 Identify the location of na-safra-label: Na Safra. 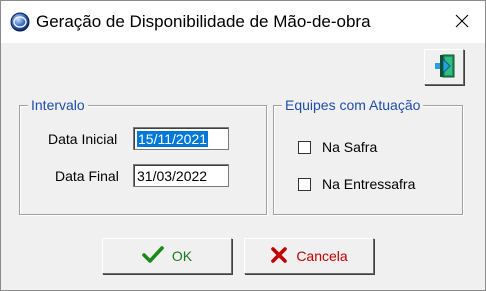
(349, 147).